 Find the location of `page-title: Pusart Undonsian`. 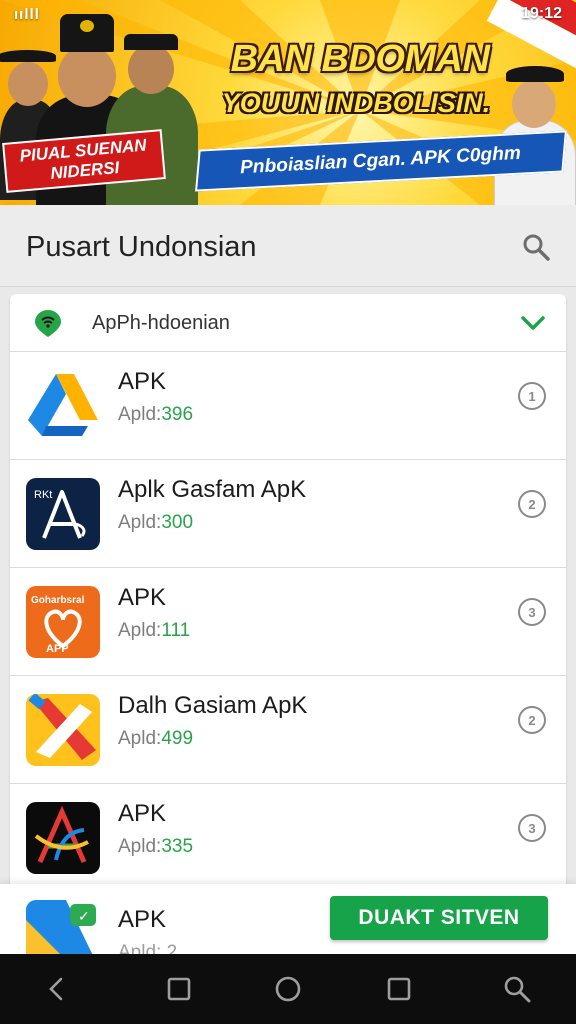

page-title: Pusart Undonsian is located at coordinates (141, 247).